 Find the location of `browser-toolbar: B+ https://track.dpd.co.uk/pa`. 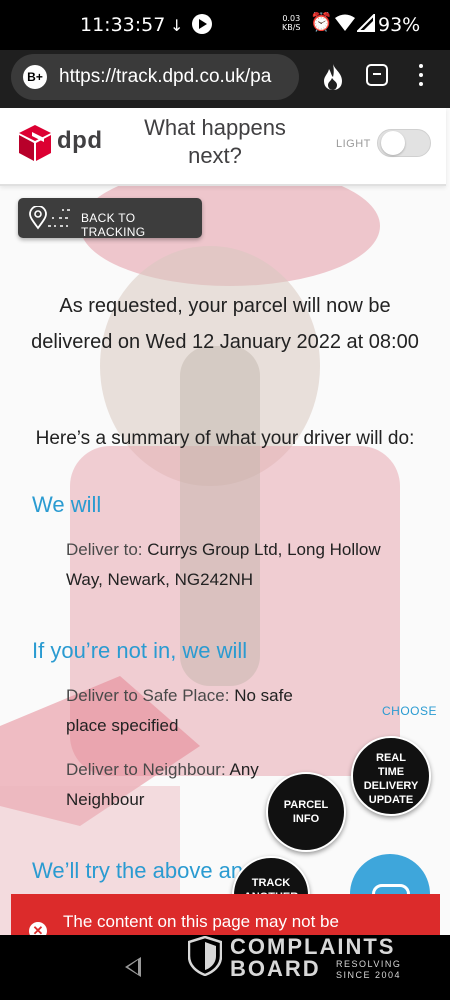

browser-toolbar: B+ https://track.dpd.co.uk/pa is located at coordinates (225, 79).